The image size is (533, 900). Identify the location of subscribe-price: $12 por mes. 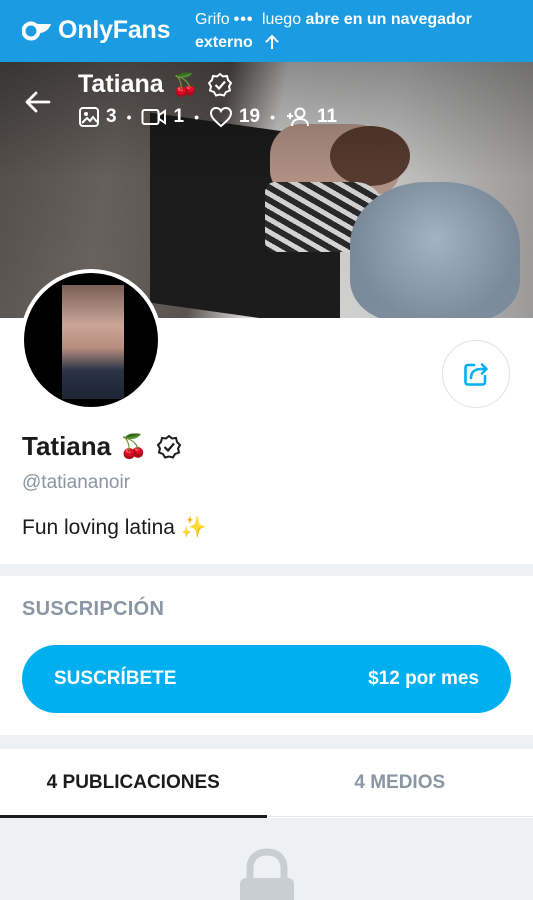
(423, 678).